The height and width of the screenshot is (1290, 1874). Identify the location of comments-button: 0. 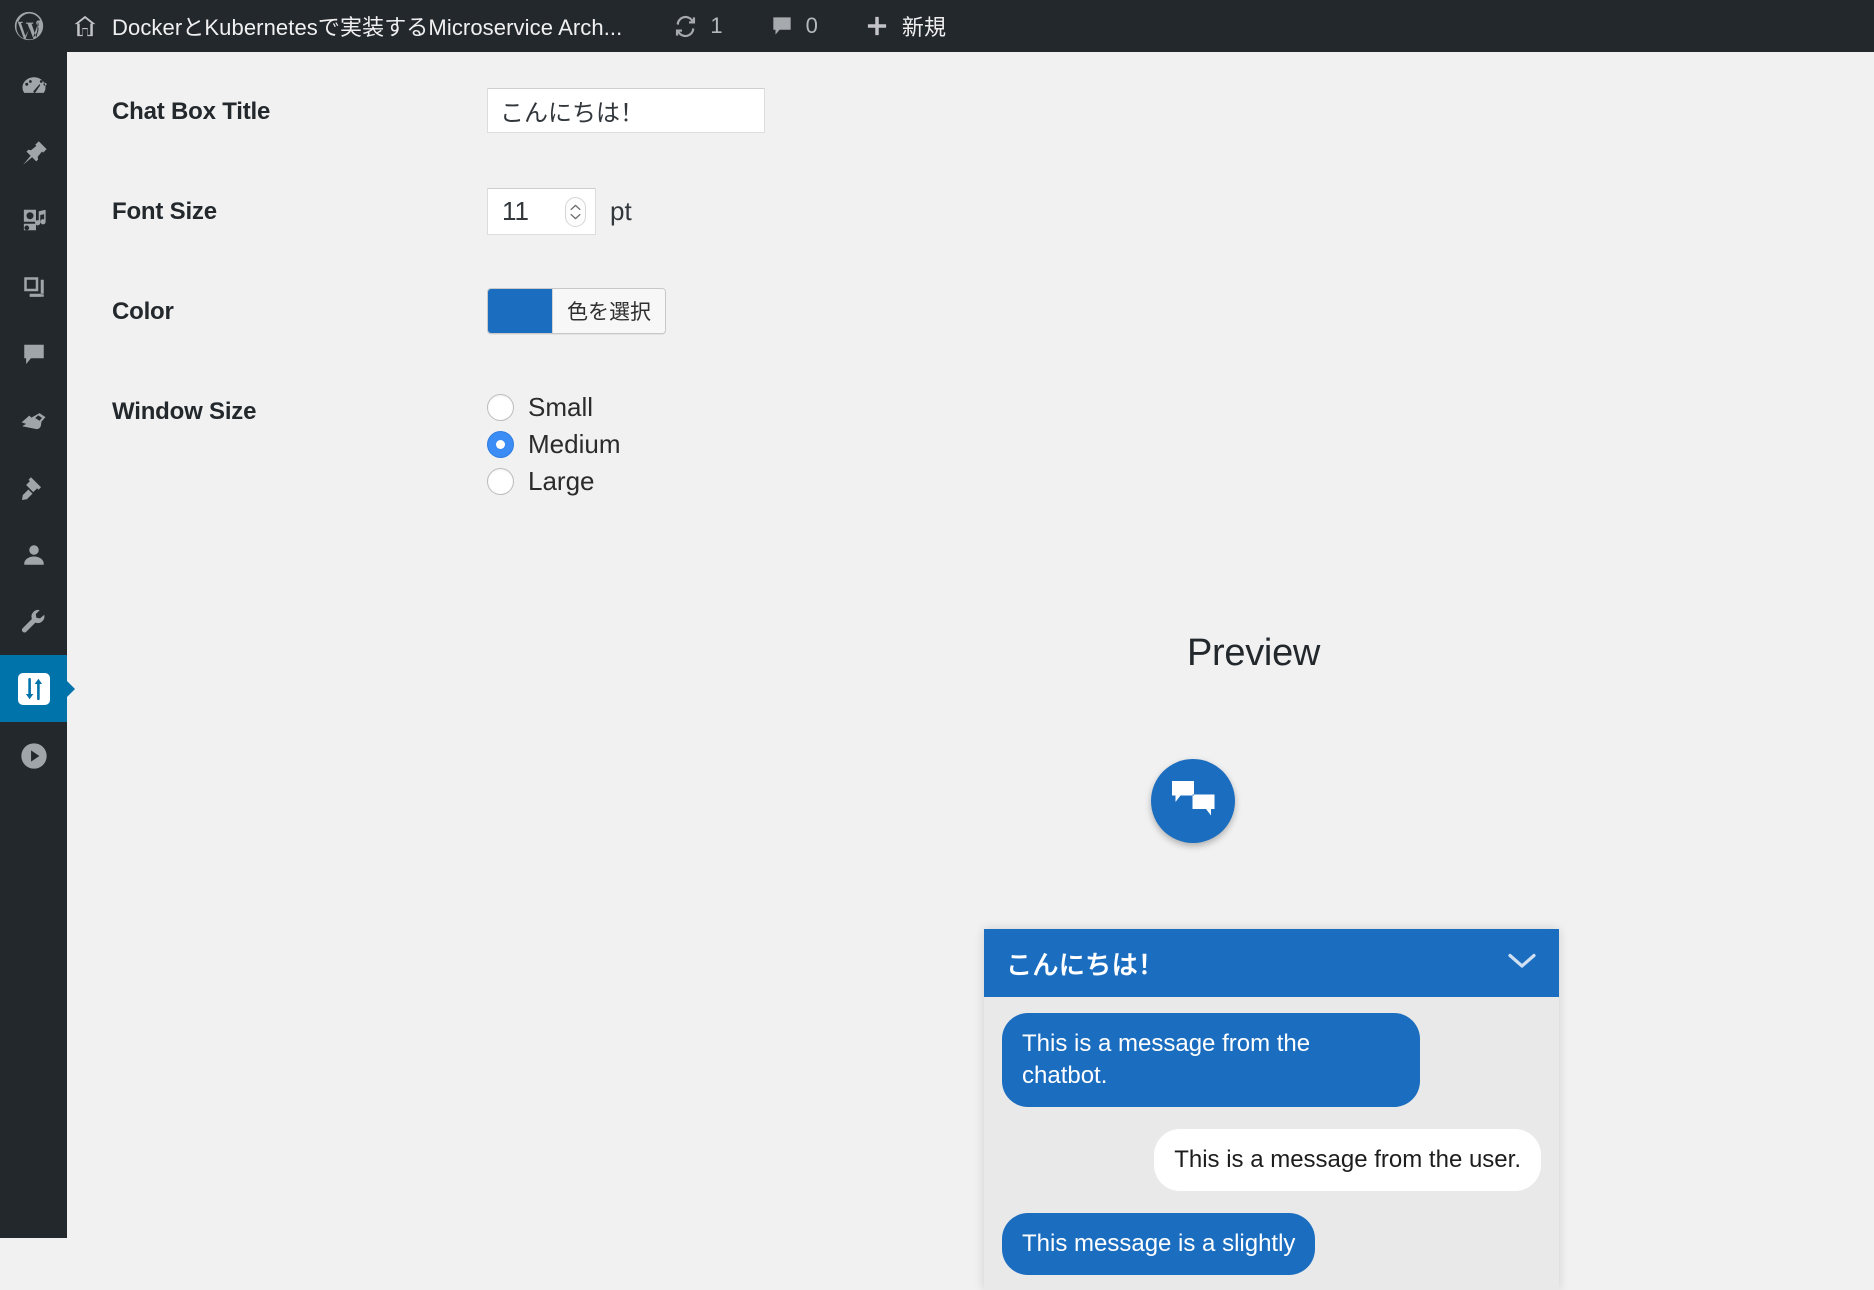
(793, 26).